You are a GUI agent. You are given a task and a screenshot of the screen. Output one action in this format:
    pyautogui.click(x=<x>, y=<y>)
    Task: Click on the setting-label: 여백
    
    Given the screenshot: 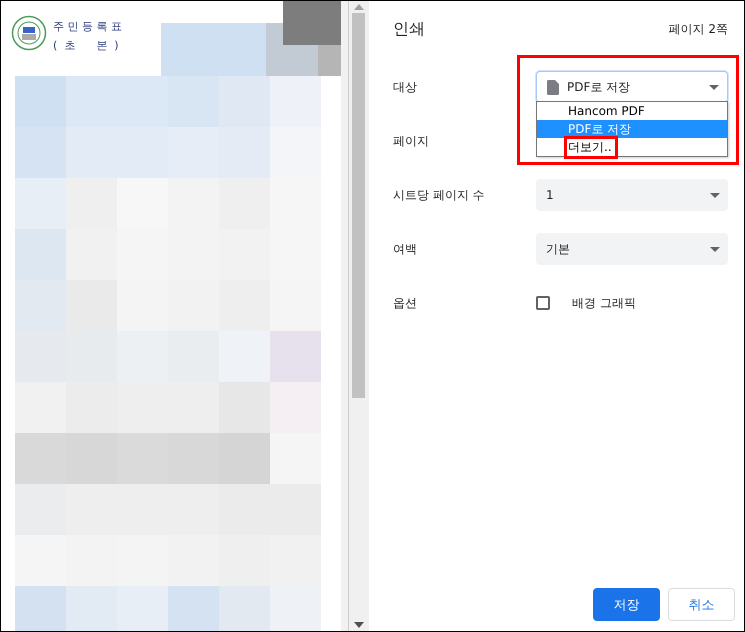 What is the action you would take?
    pyautogui.click(x=405, y=249)
    